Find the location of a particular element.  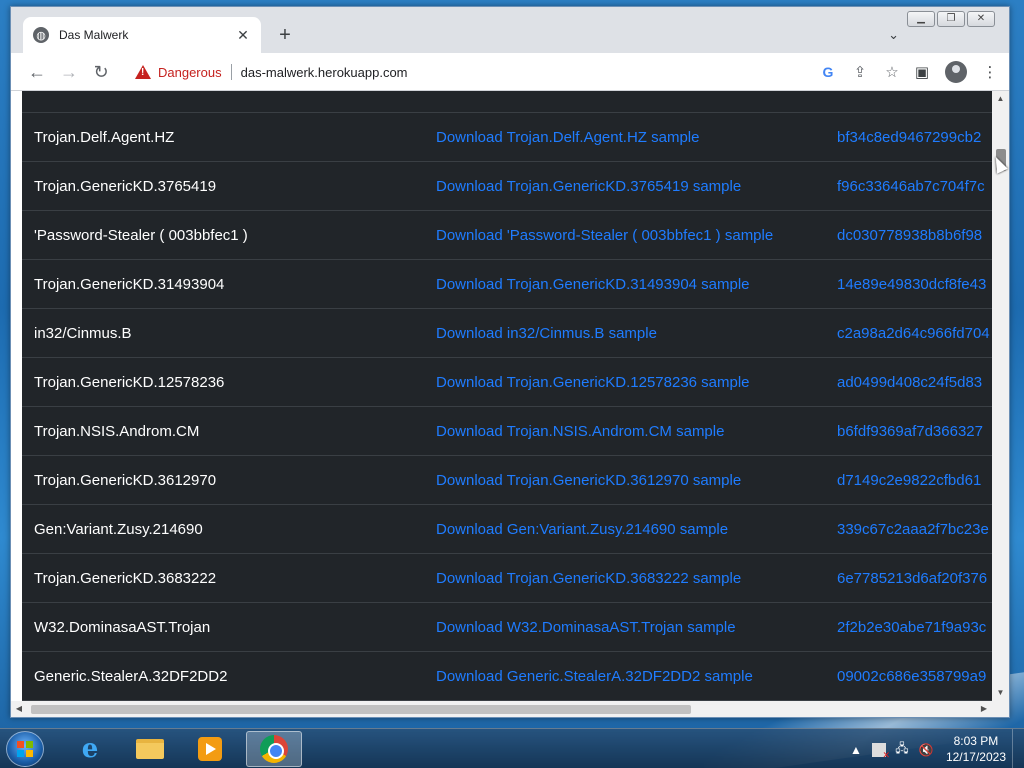

show-desktop-button is located at coordinates (1018, 748).